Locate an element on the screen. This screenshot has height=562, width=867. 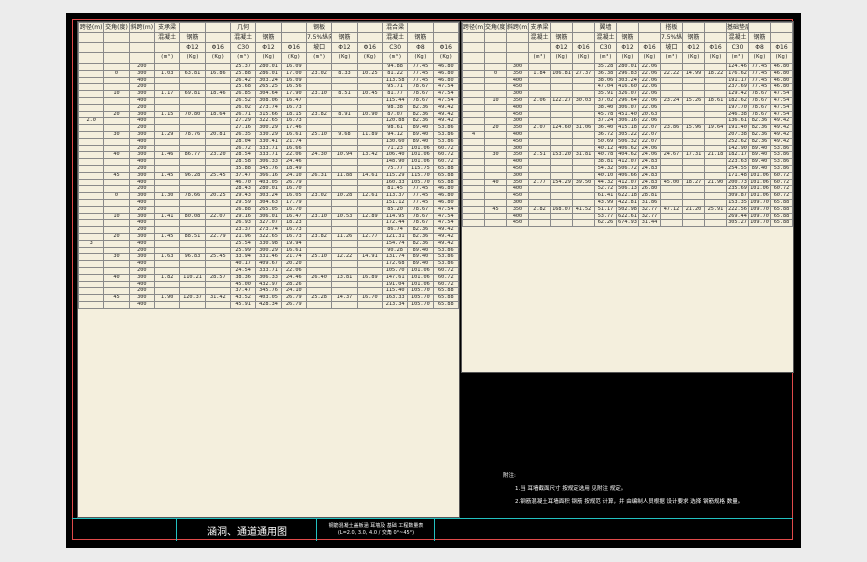
table-cell: 400 is located at coordinates (517, 162).